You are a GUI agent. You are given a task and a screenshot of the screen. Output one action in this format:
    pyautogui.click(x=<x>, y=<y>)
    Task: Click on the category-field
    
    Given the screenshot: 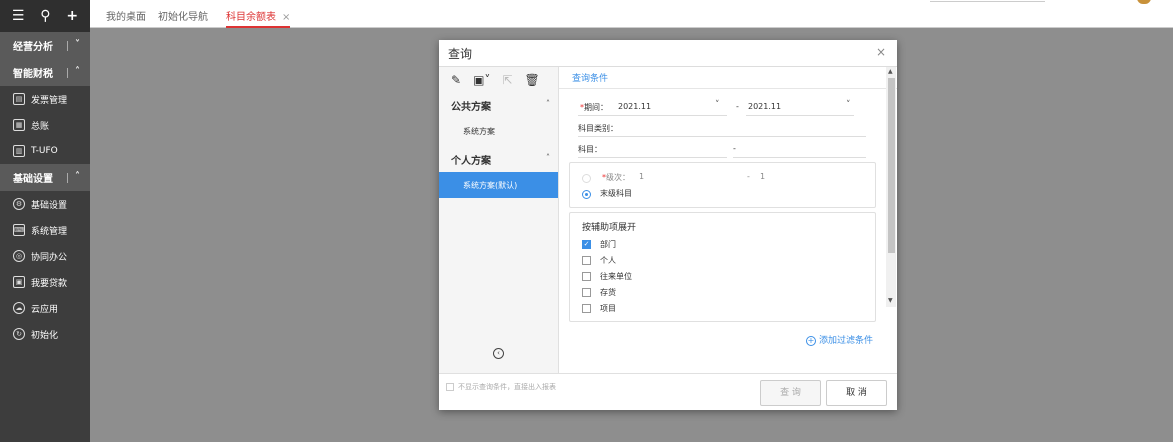 What is the action you would take?
    pyautogui.click(x=722, y=136)
    